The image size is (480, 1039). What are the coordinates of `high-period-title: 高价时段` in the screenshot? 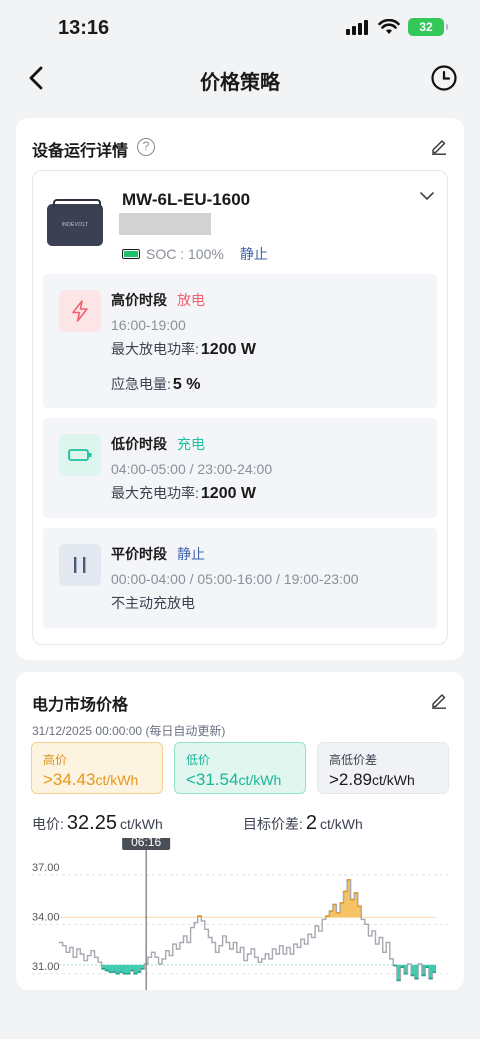 It's located at (139, 300).